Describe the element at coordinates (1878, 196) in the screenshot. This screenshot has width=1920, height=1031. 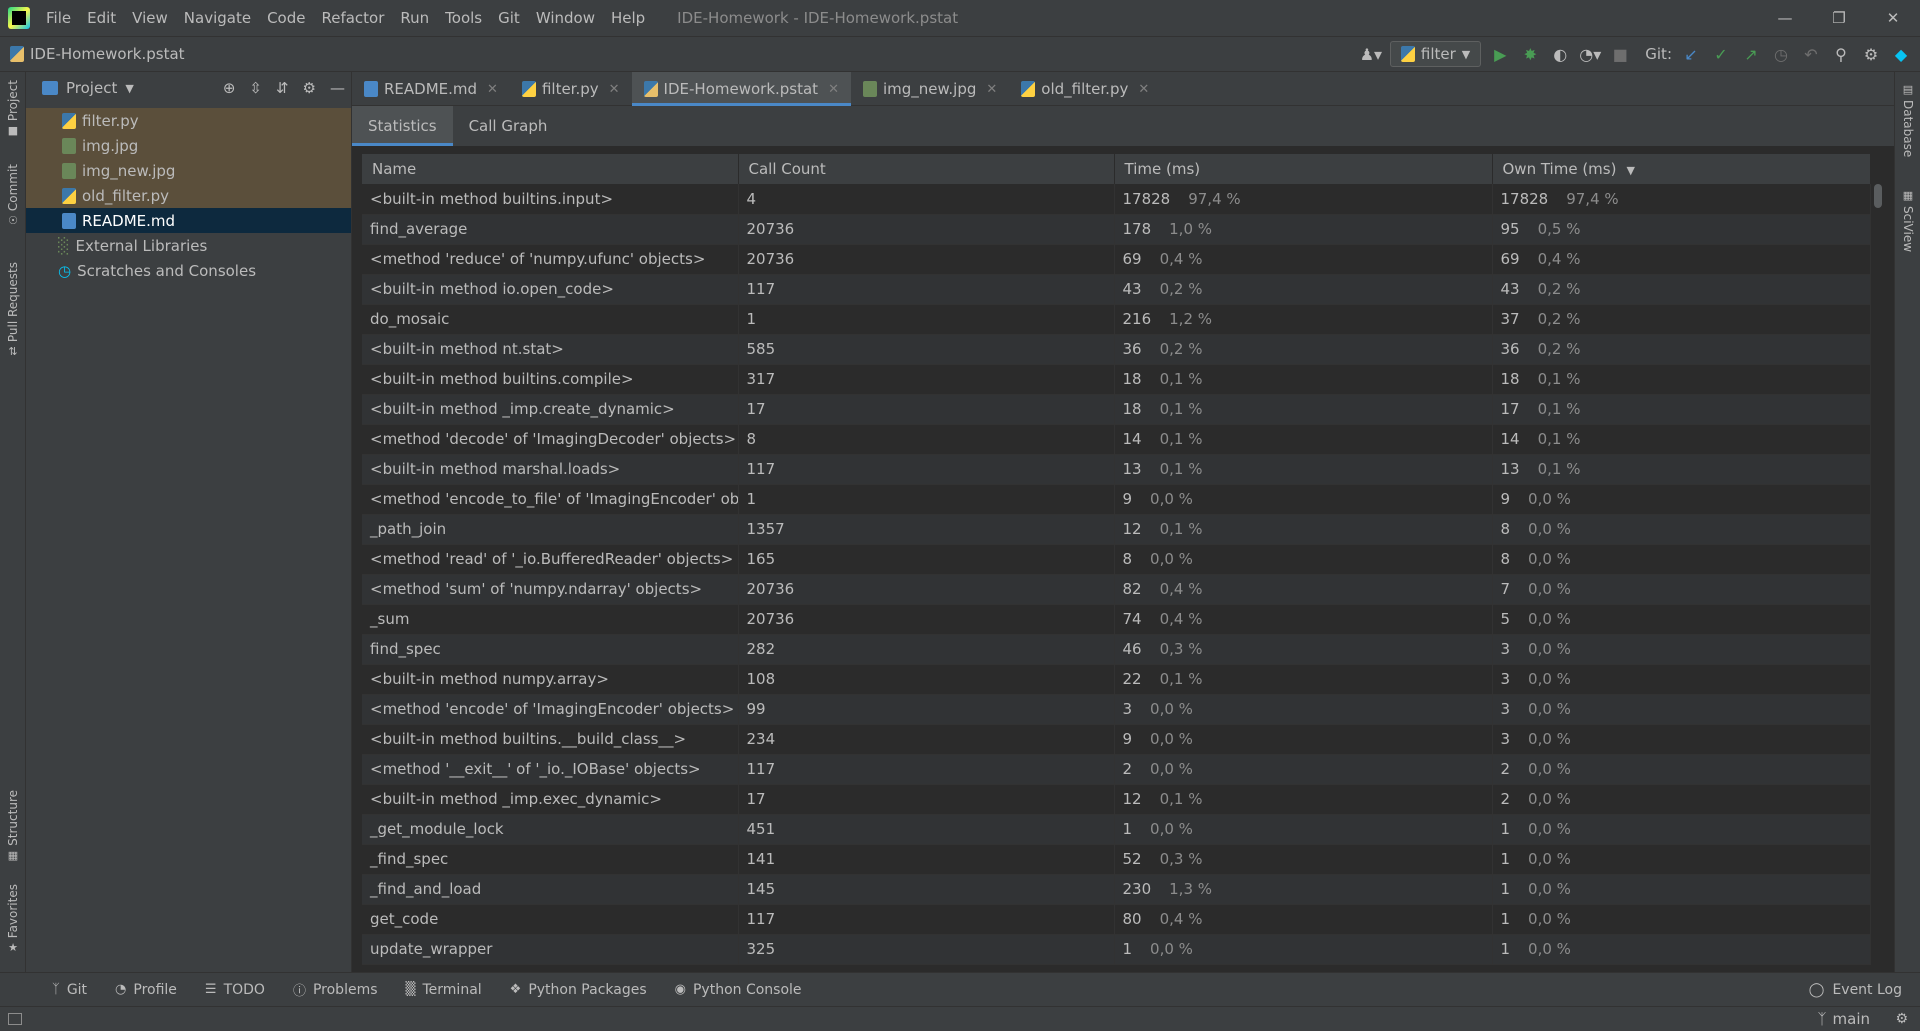
I see `vertical-scrollbar` at that location.